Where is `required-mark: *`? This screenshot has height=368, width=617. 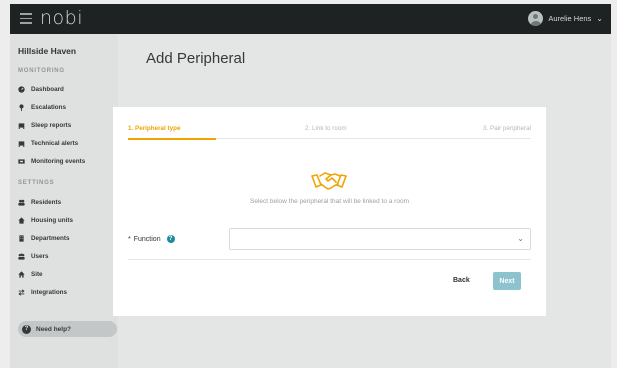
required-mark: * is located at coordinates (129, 239).